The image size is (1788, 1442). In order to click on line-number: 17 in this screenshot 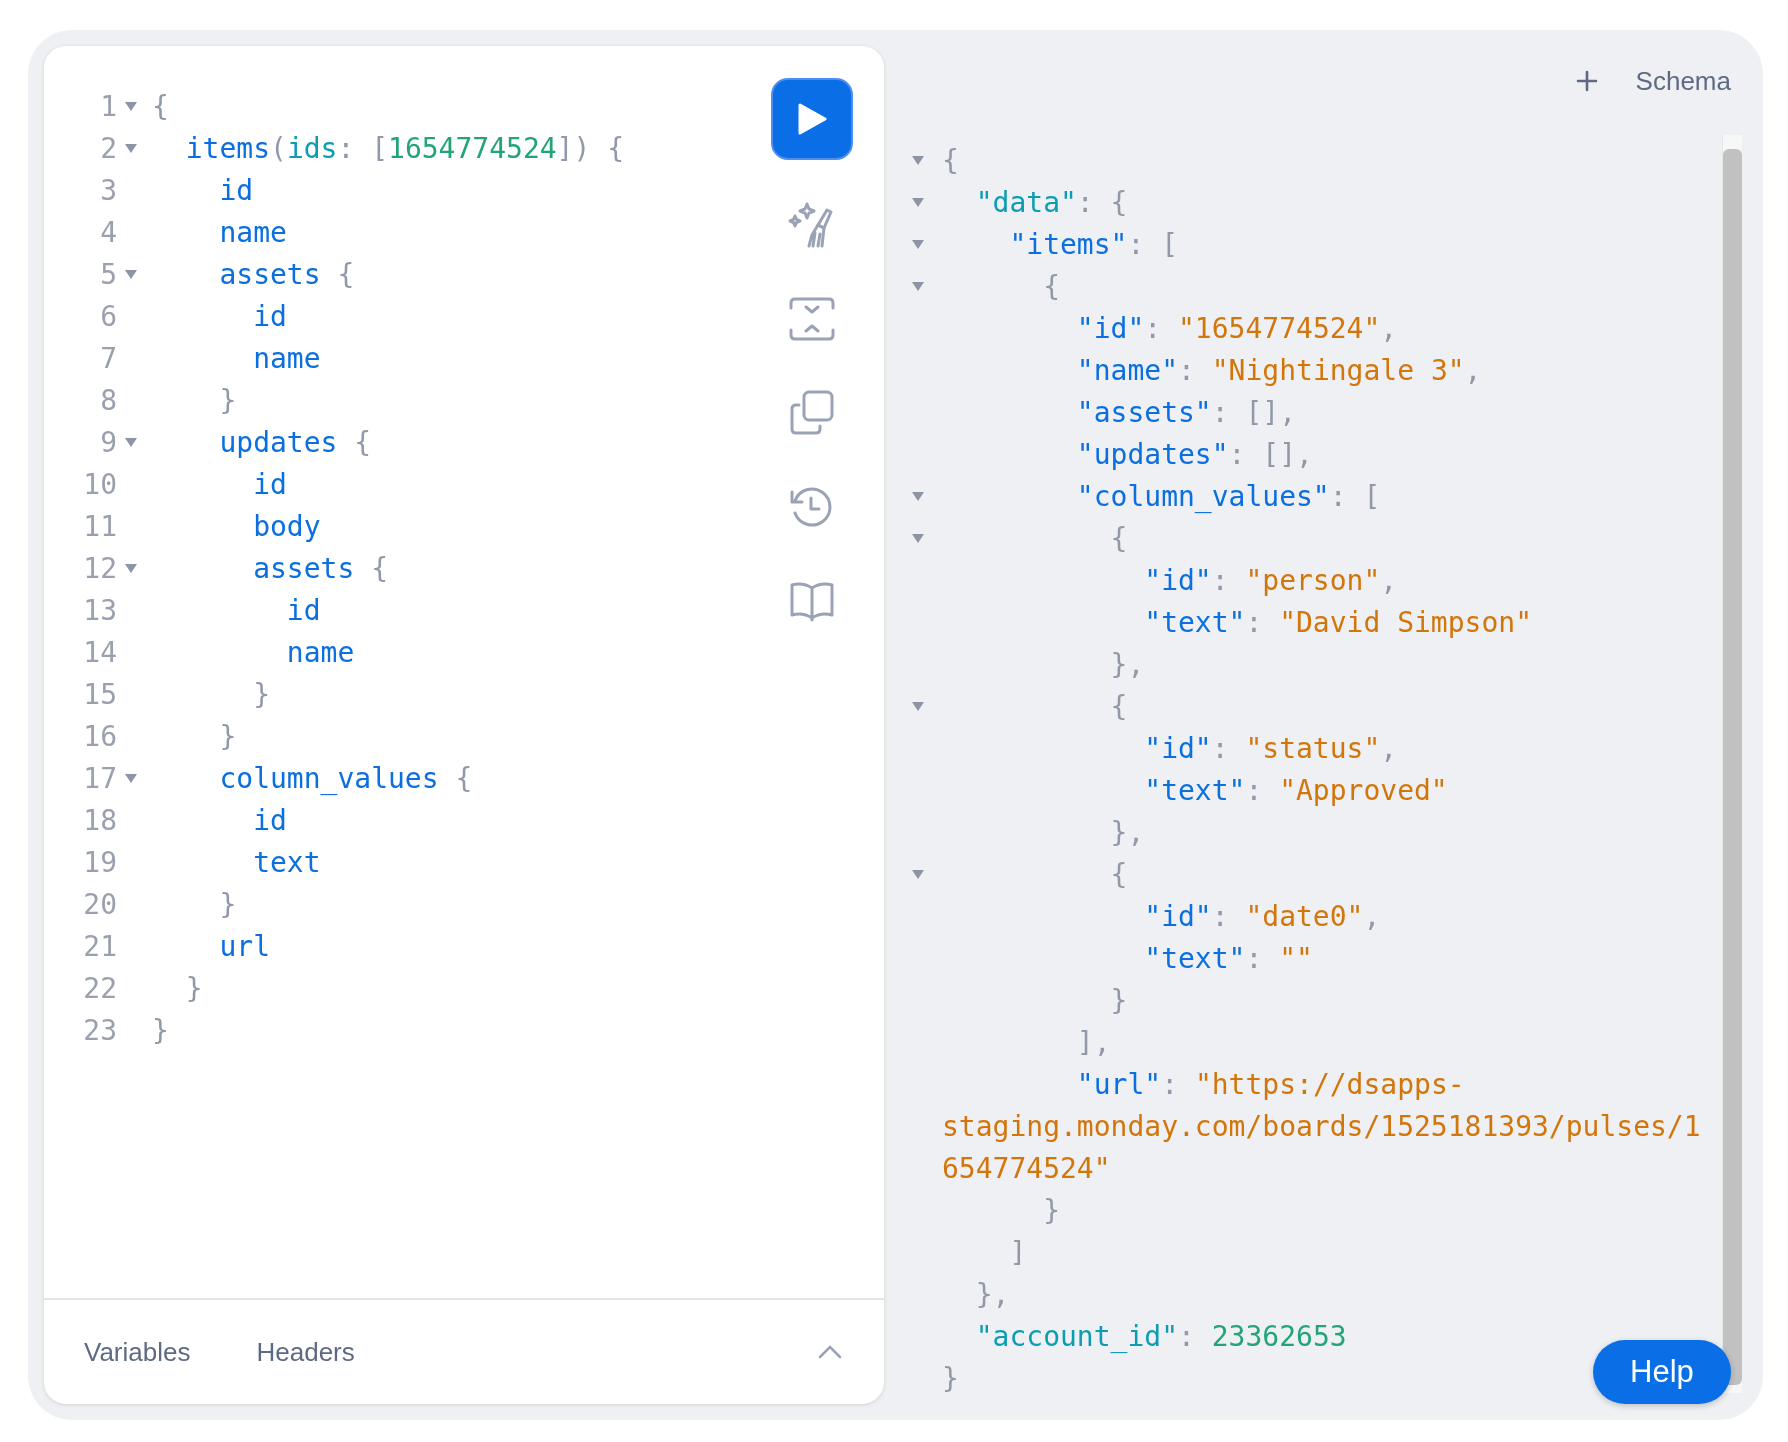, I will do `click(99, 778)`.